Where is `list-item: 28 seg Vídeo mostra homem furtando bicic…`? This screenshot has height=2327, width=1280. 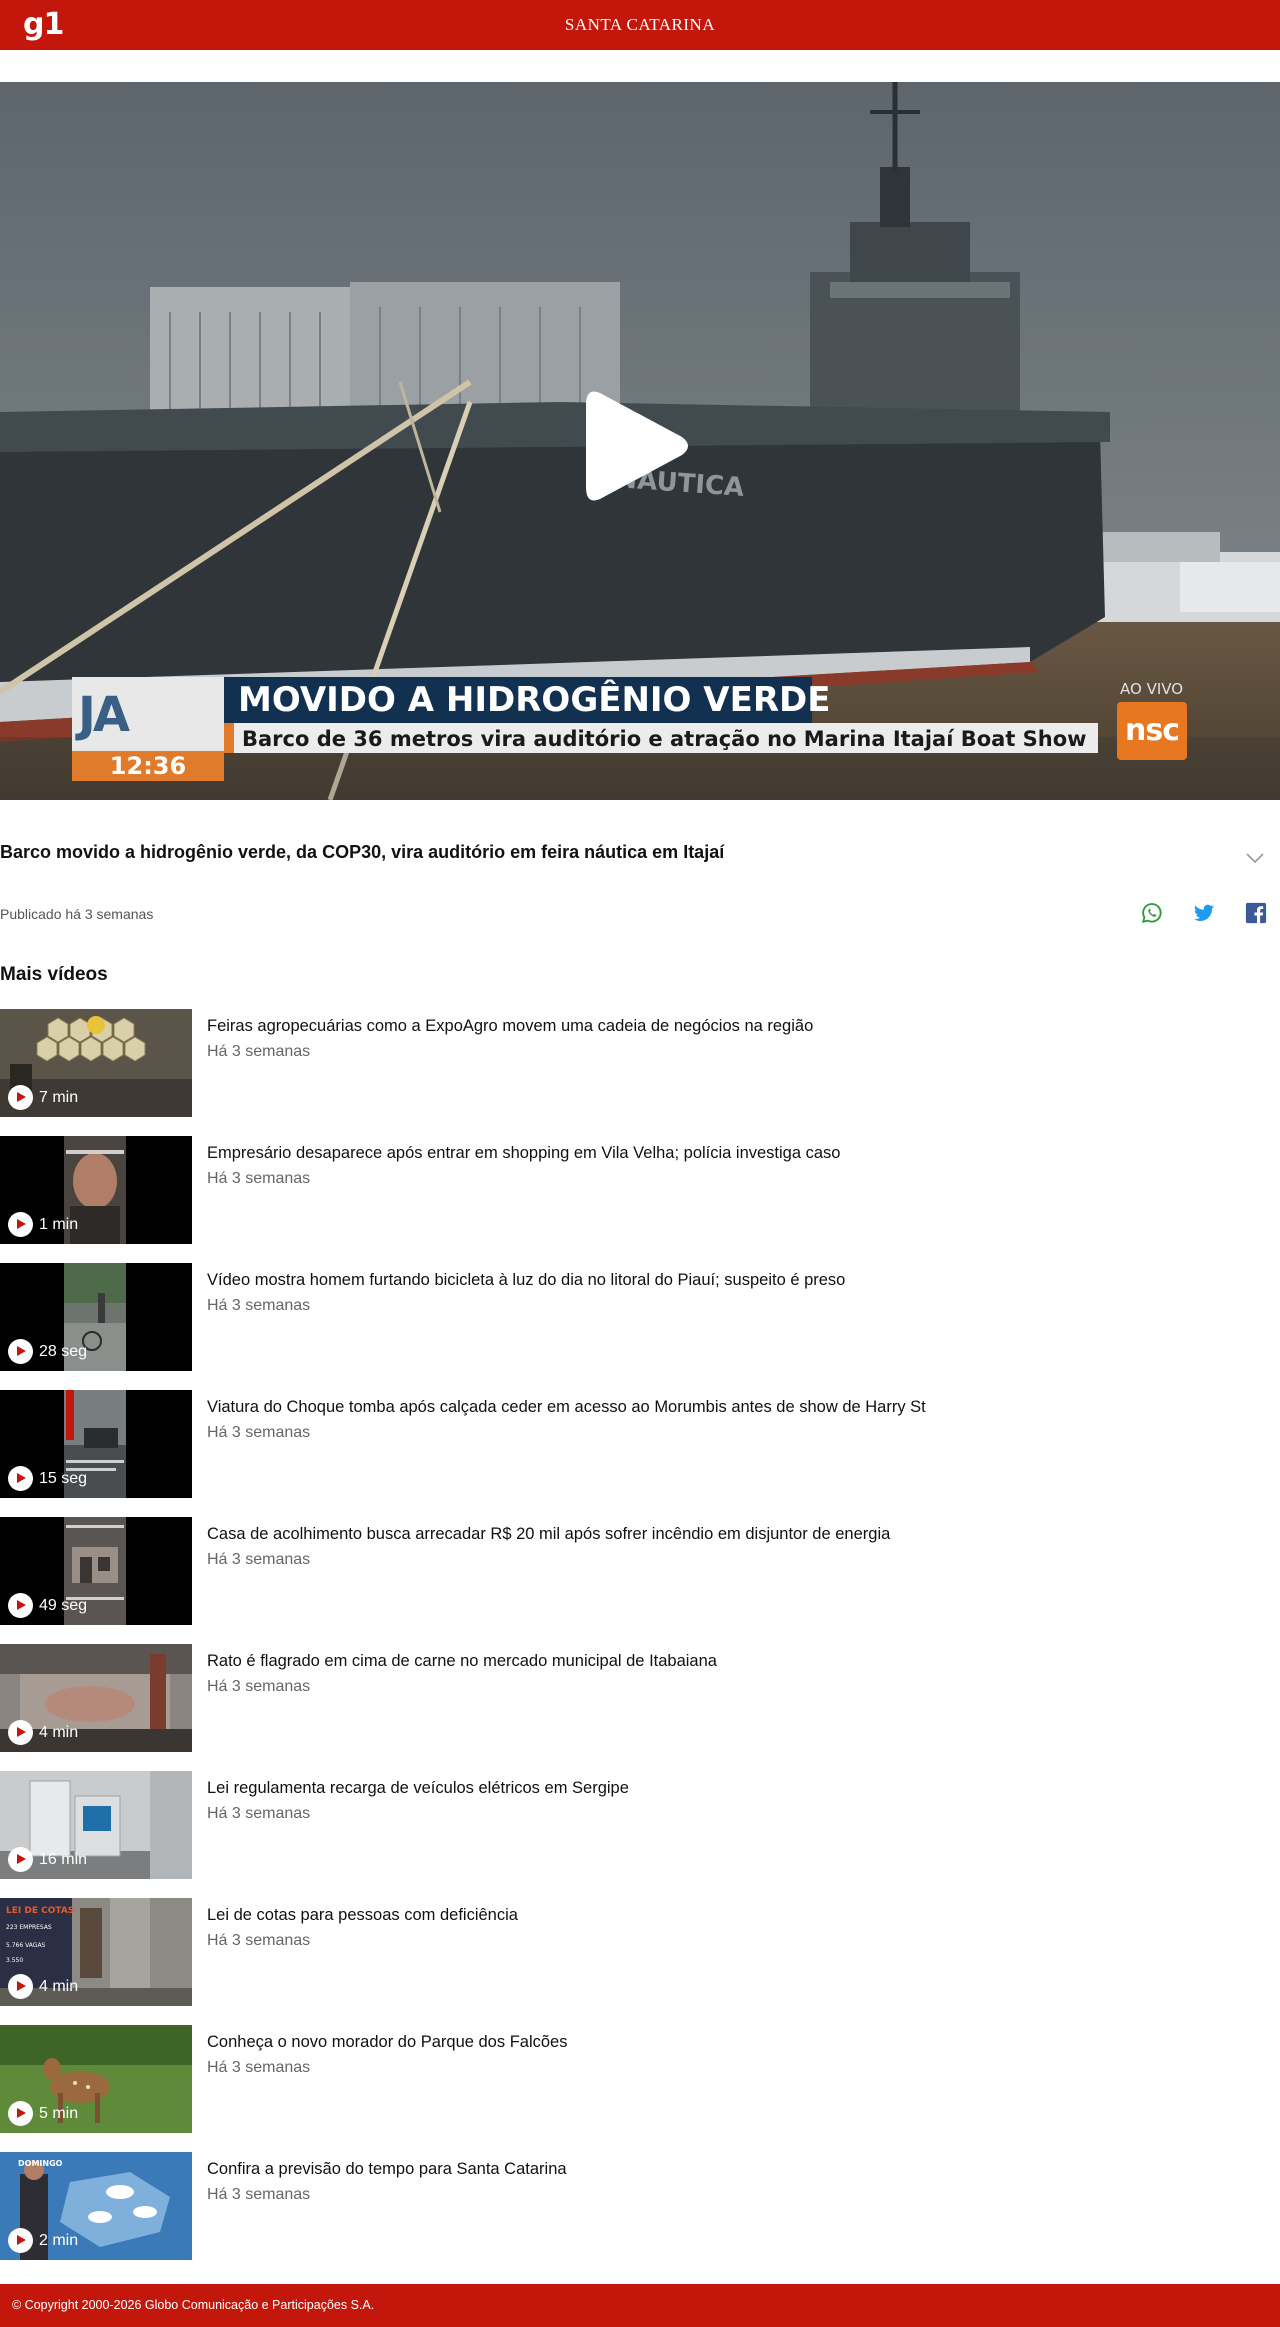
list-item: 28 seg Vídeo mostra homem furtando bicic… is located at coordinates (640, 1317).